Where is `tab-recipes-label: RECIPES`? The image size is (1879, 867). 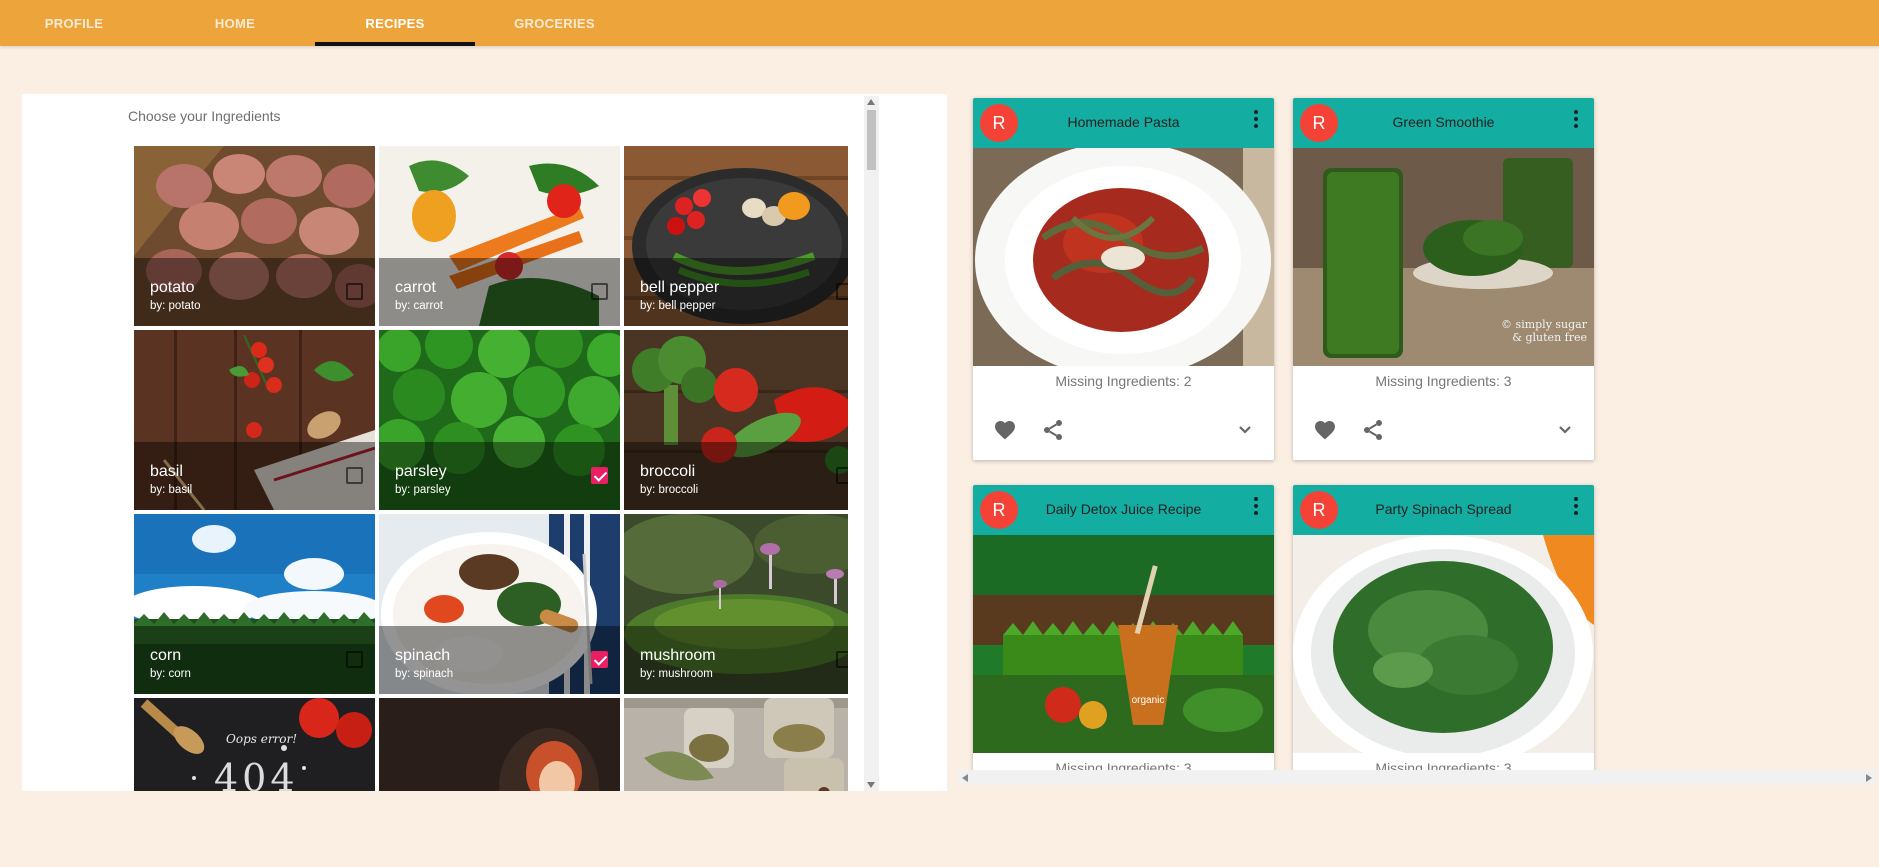 tab-recipes-label: RECIPES is located at coordinates (395, 23).